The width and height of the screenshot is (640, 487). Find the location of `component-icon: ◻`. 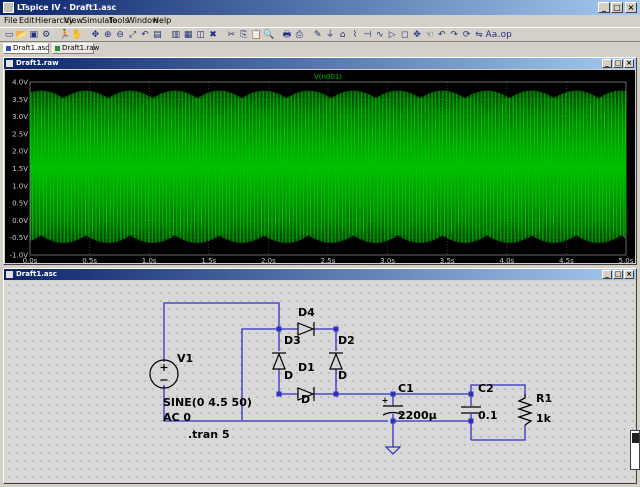

component-icon: ◻ is located at coordinates (405, 35).